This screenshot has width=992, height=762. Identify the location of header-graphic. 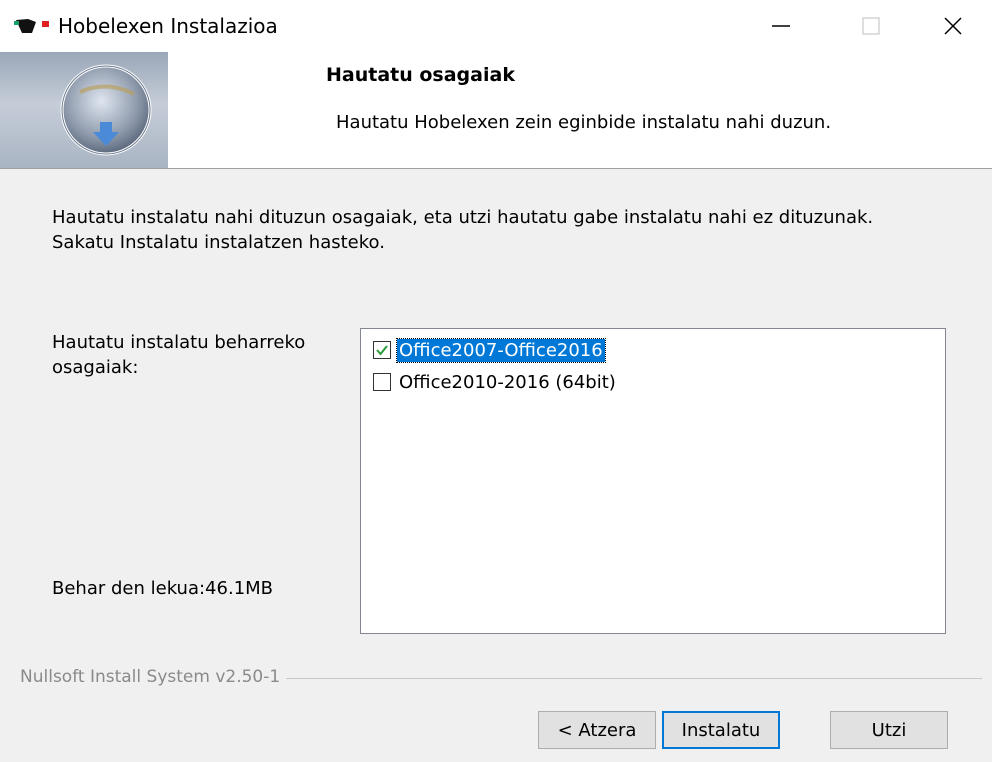
(84, 110).